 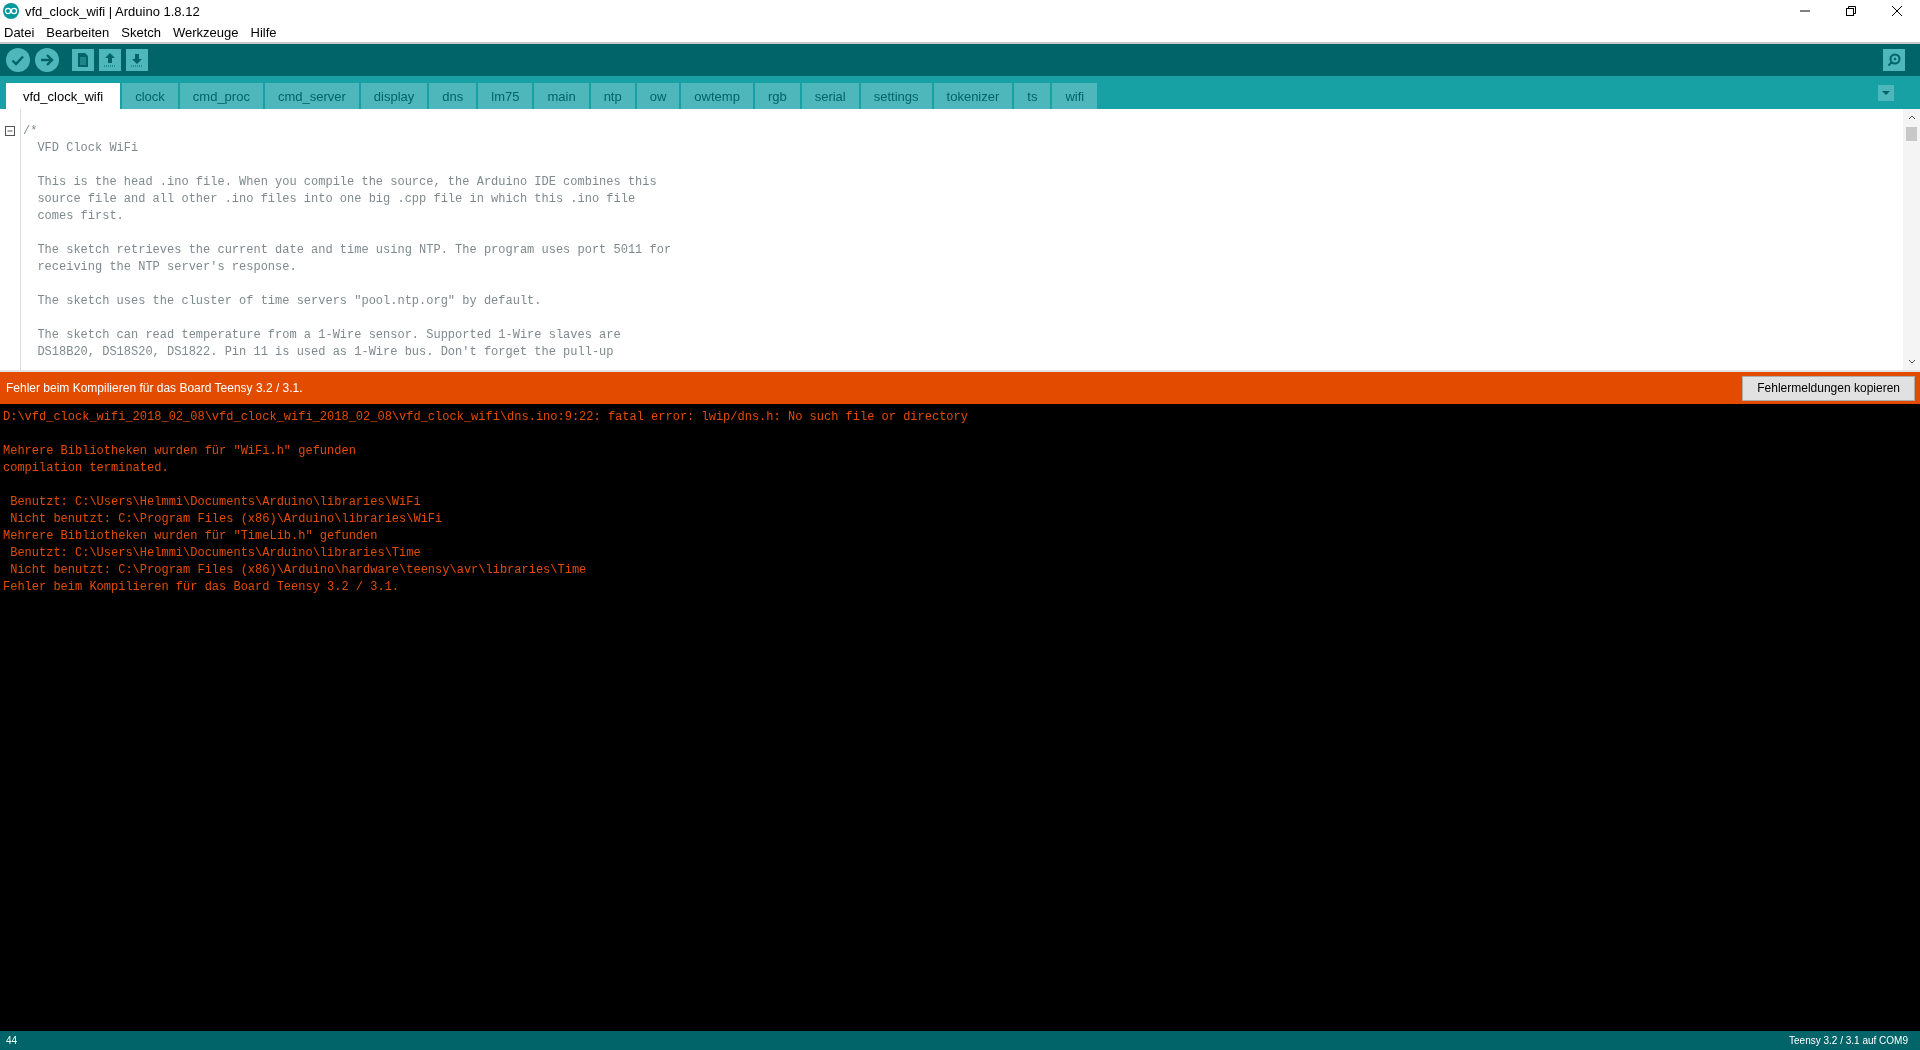 I want to click on console-line: Benutzt: C:\Users\Helmmi\Documents\Arduino\libraries\Time, so click(x=215, y=553).